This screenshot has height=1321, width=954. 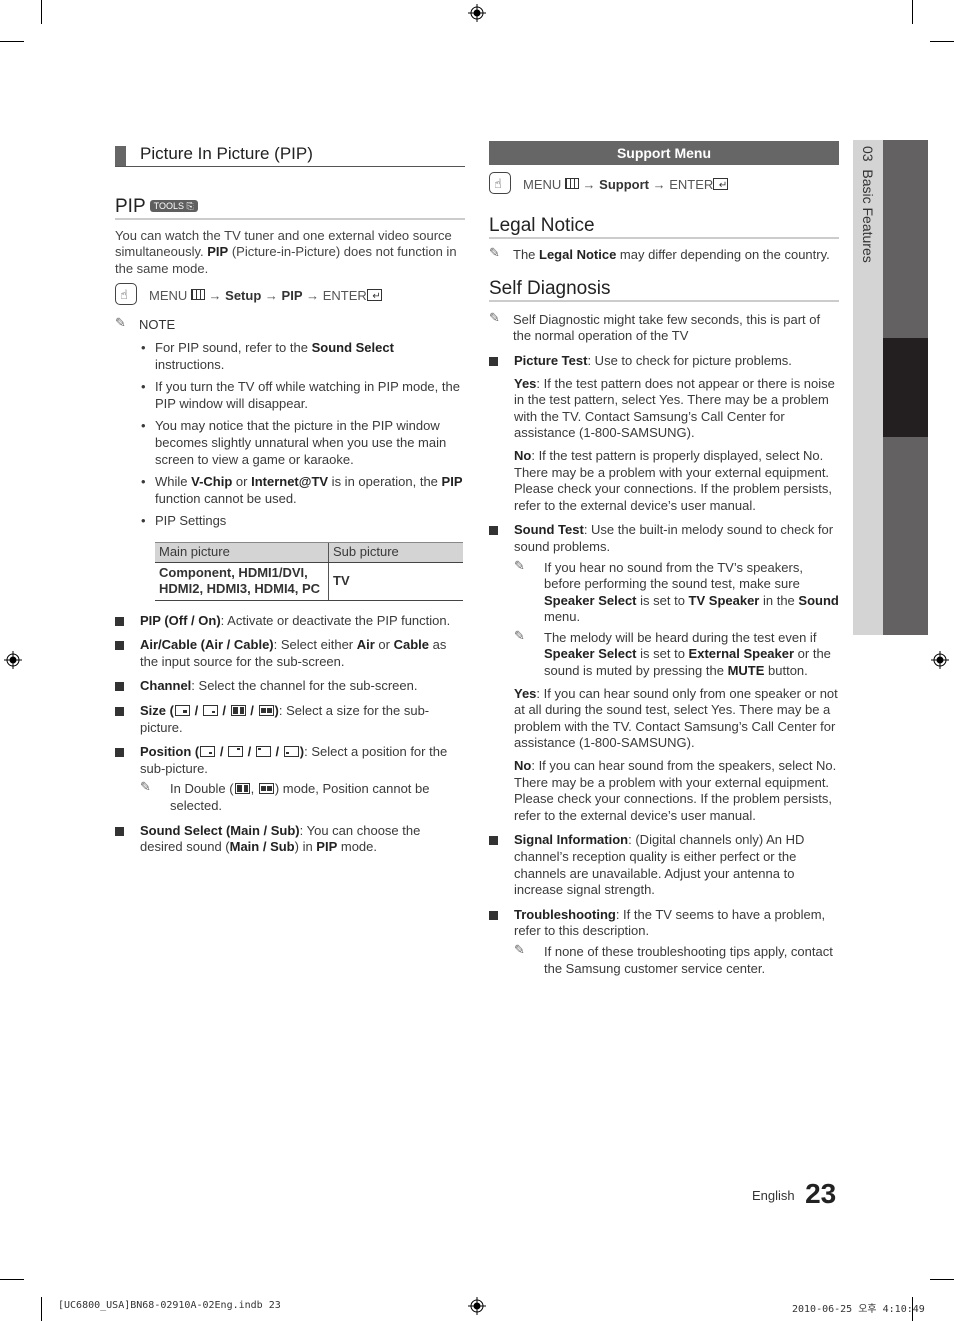 I want to click on menu-path: MENU → Setup → PIP → ENTER, so click(x=290, y=295).